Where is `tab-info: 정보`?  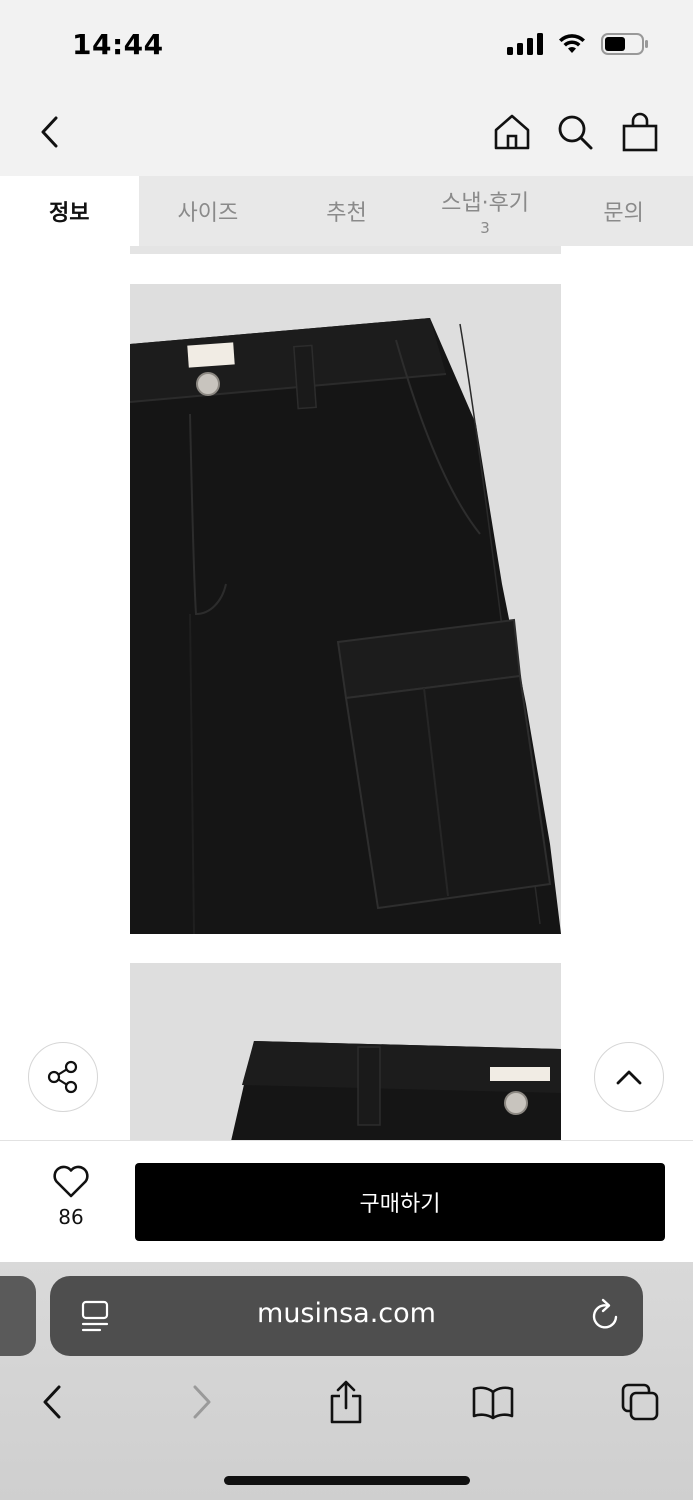
tab-info: 정보 is located at coordinates (69, 211).